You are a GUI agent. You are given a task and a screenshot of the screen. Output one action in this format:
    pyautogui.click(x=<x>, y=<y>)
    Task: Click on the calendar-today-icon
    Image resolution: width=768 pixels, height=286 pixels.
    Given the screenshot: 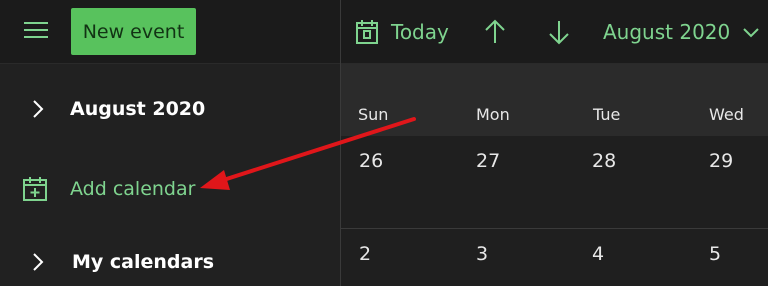 What is the action you would take?
    pyautogui.click(x=367, y=32)
    